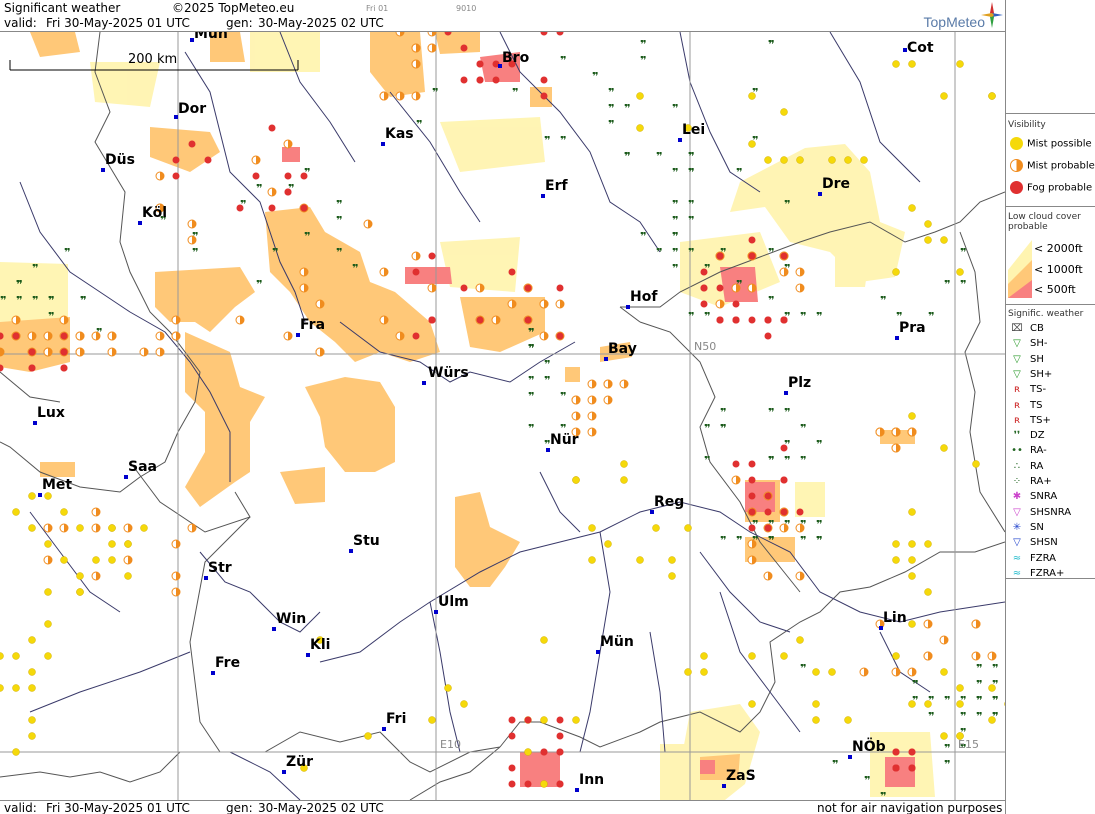 The width and height of the screenshot is (1095, 814). I want to click on city-label-innsbruck: Inn, so click(591, 780).